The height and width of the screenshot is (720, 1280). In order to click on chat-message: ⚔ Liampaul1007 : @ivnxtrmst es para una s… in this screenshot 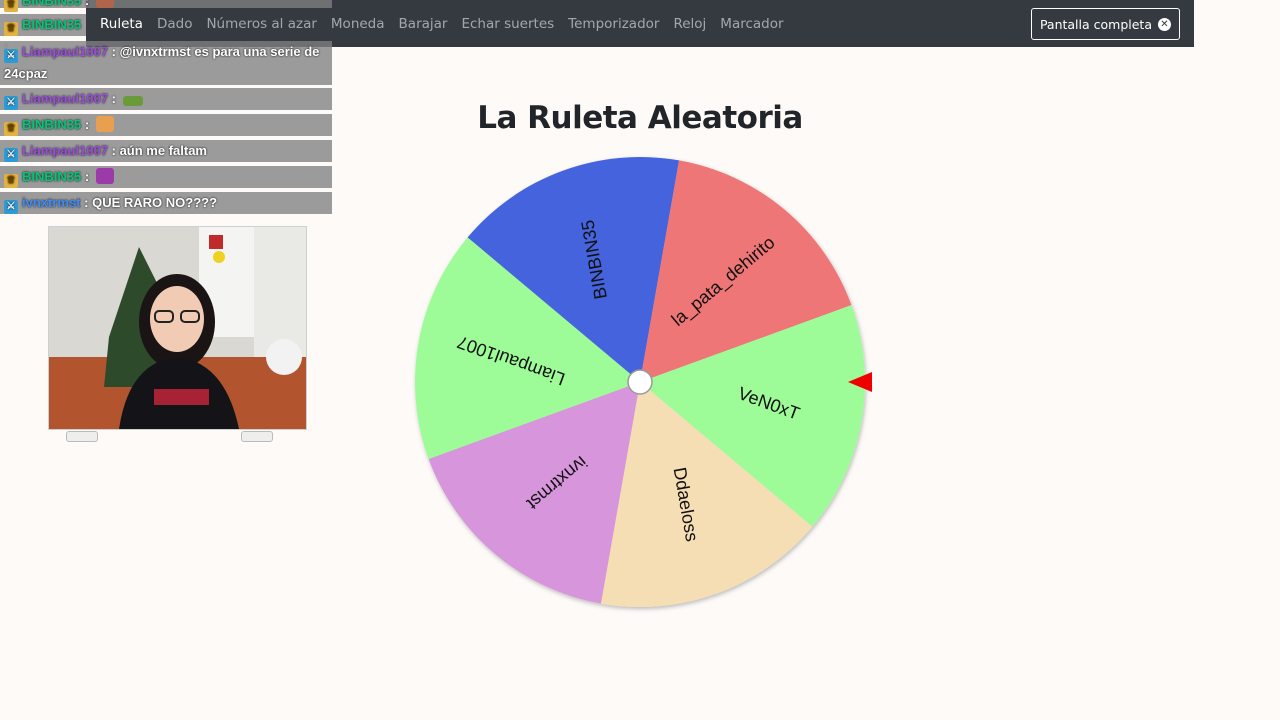, I will do `click(166, 63)`.